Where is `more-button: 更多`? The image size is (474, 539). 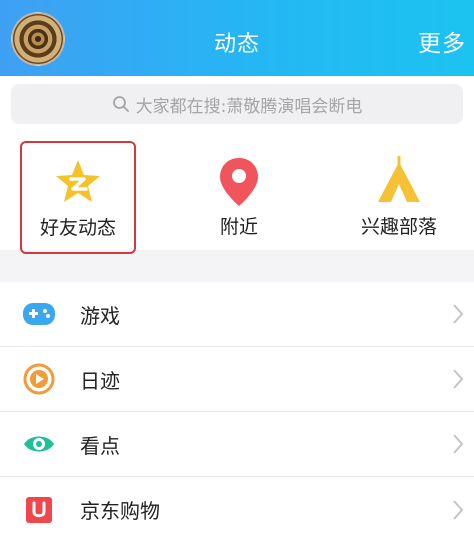 more-button: 更多 is located at coordinates (442, 41).